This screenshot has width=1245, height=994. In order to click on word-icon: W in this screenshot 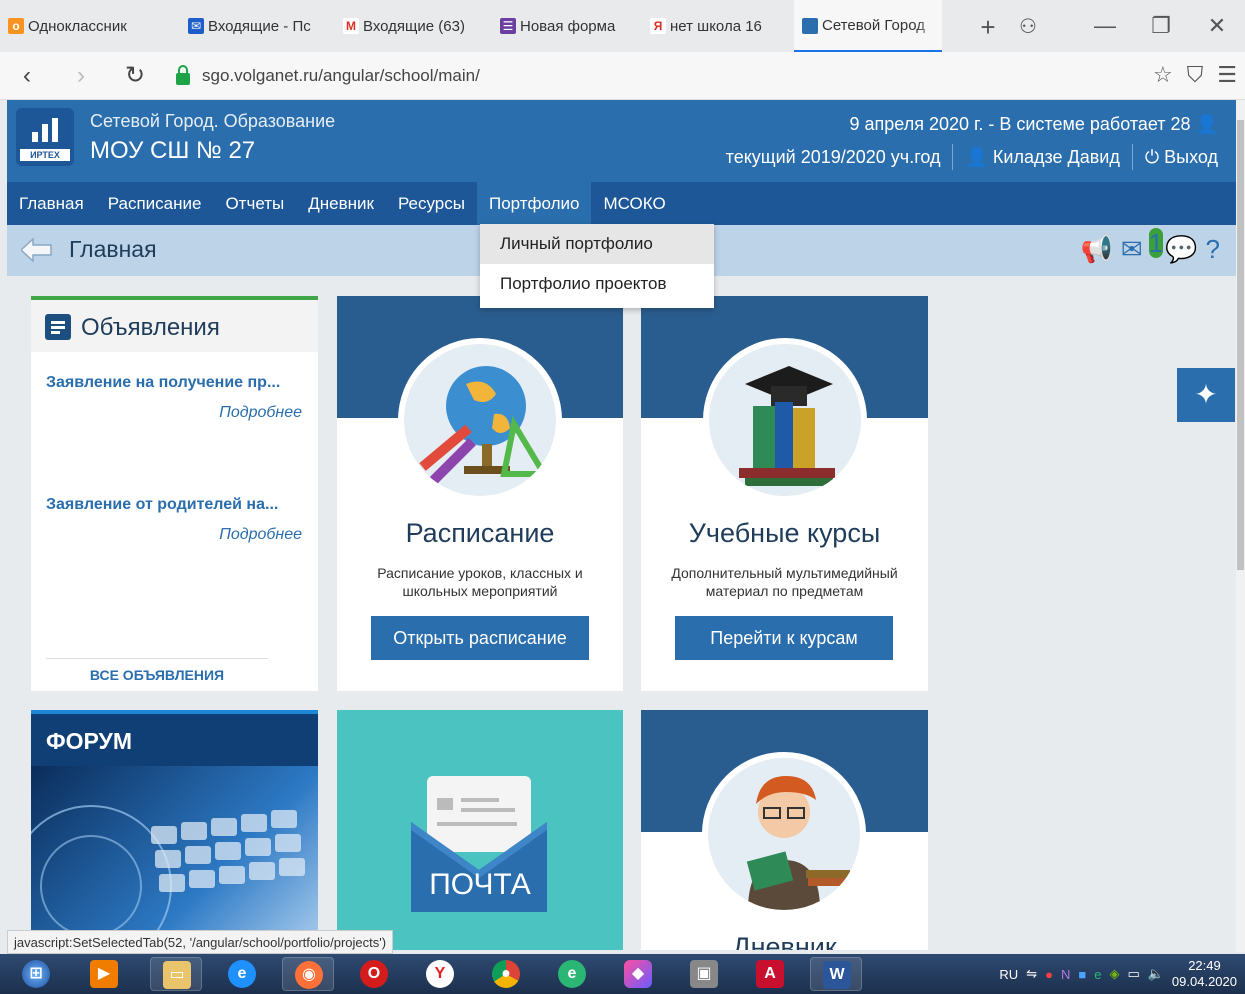, I will do `click(836, 974)`.